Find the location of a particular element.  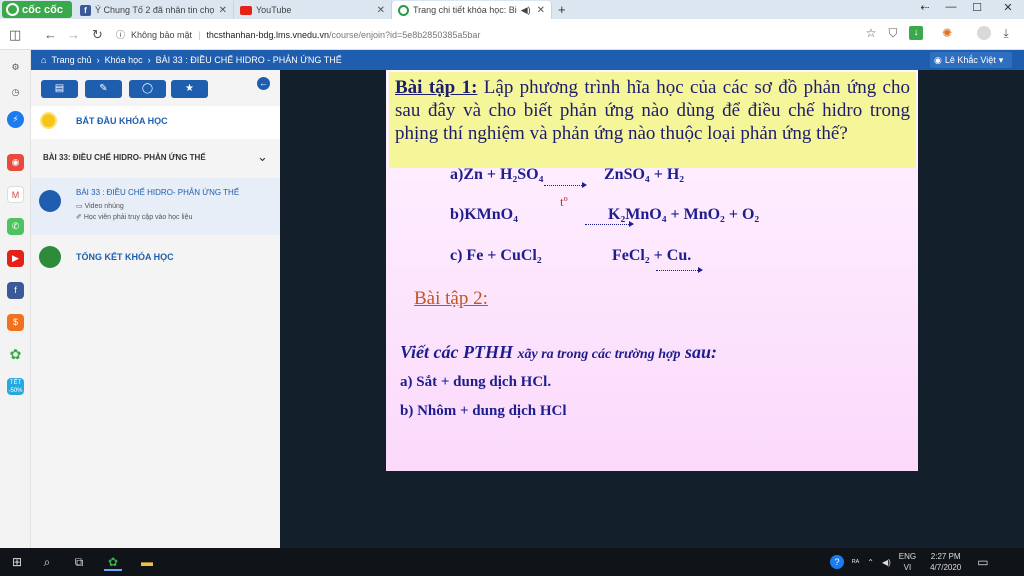

lesson-type: ▭ Video nhúng is located at coordinates (100, 206).